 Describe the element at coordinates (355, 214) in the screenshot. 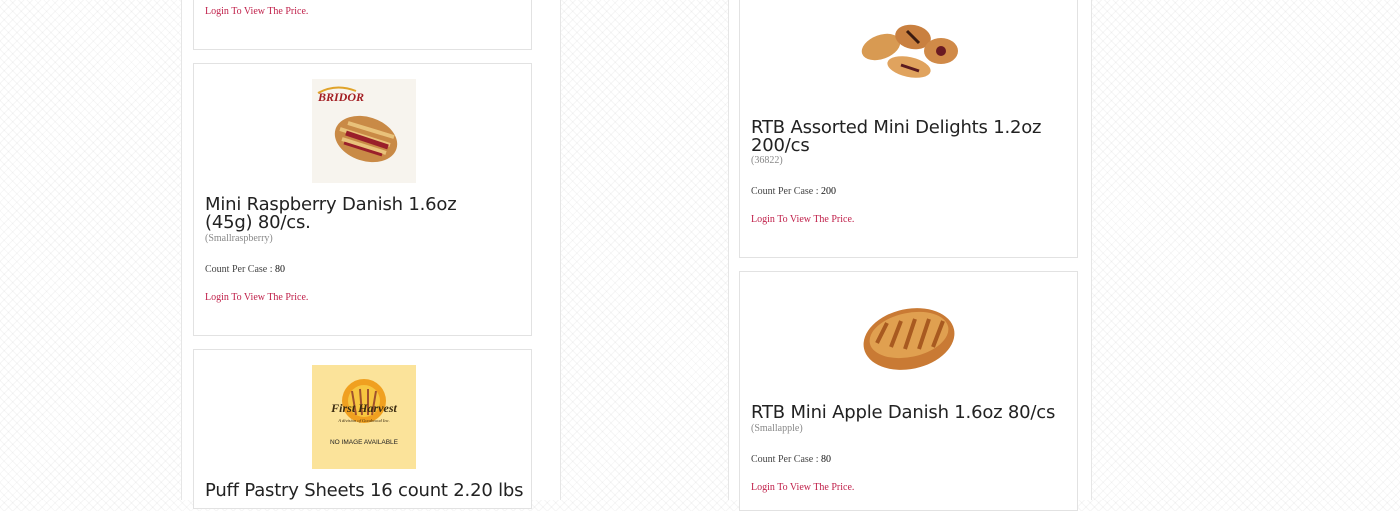

I see `product-title: Mini Raspberry Danish 1.6oz (45g) 80/cs.` at that location.